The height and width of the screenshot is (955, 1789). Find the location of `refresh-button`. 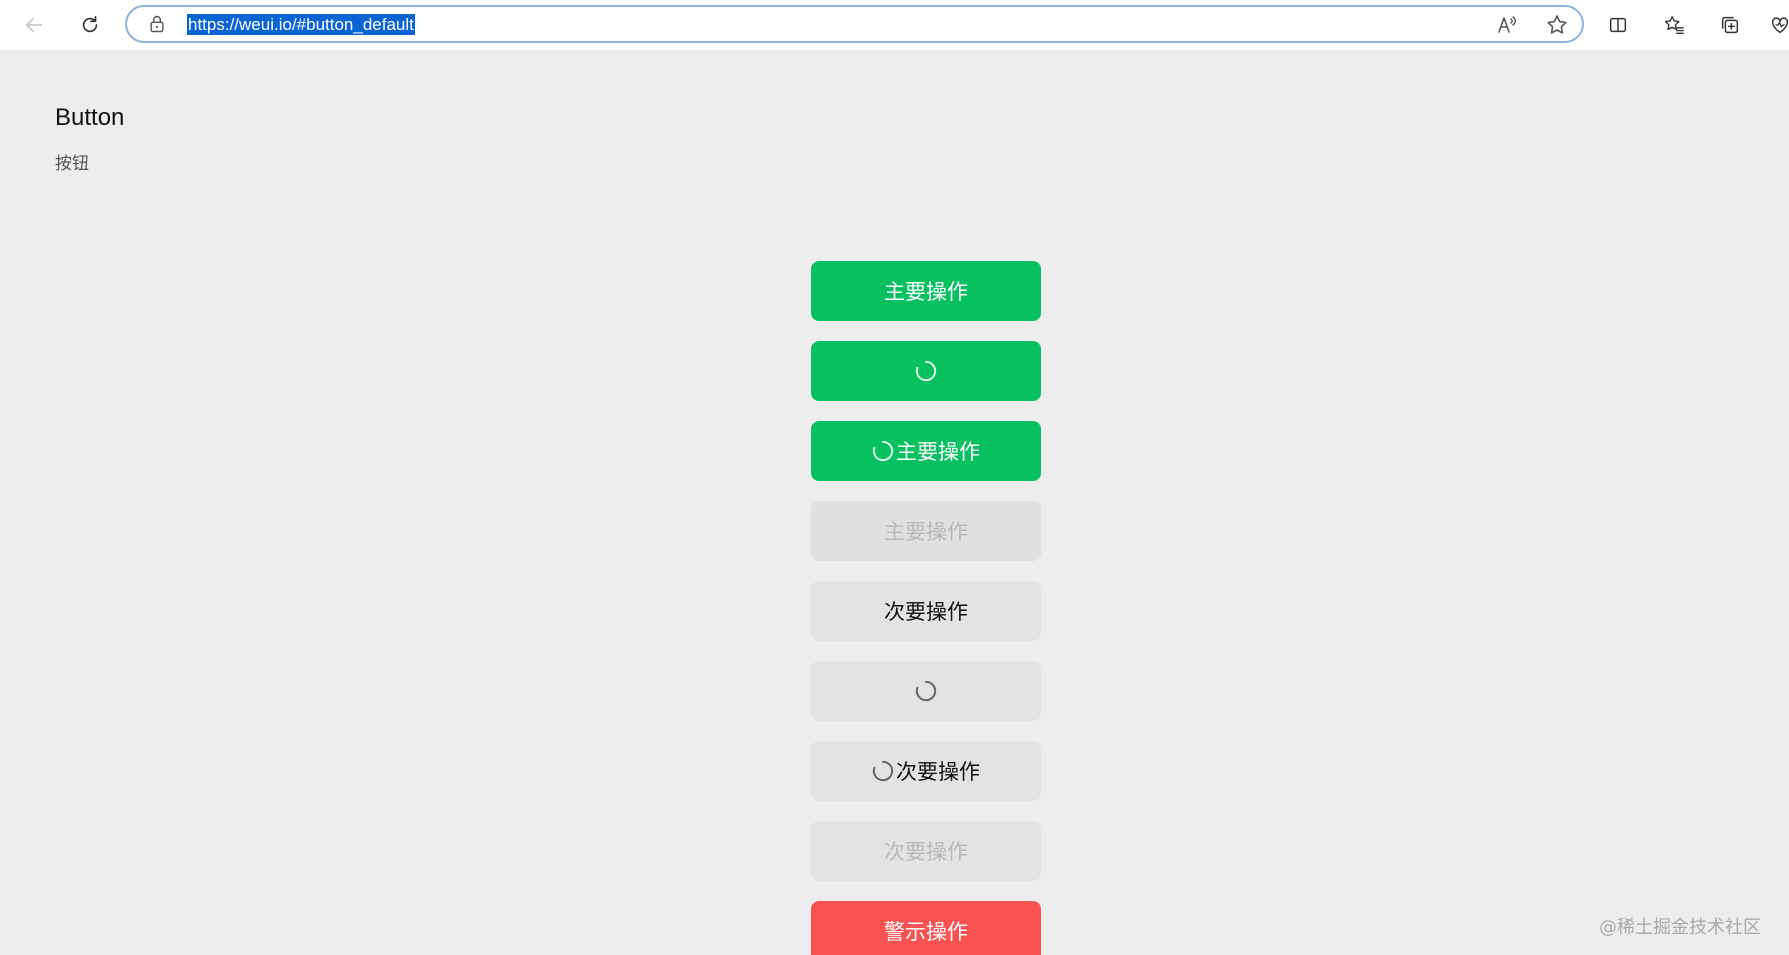

refresh-button is located at coordinates (90, 25).